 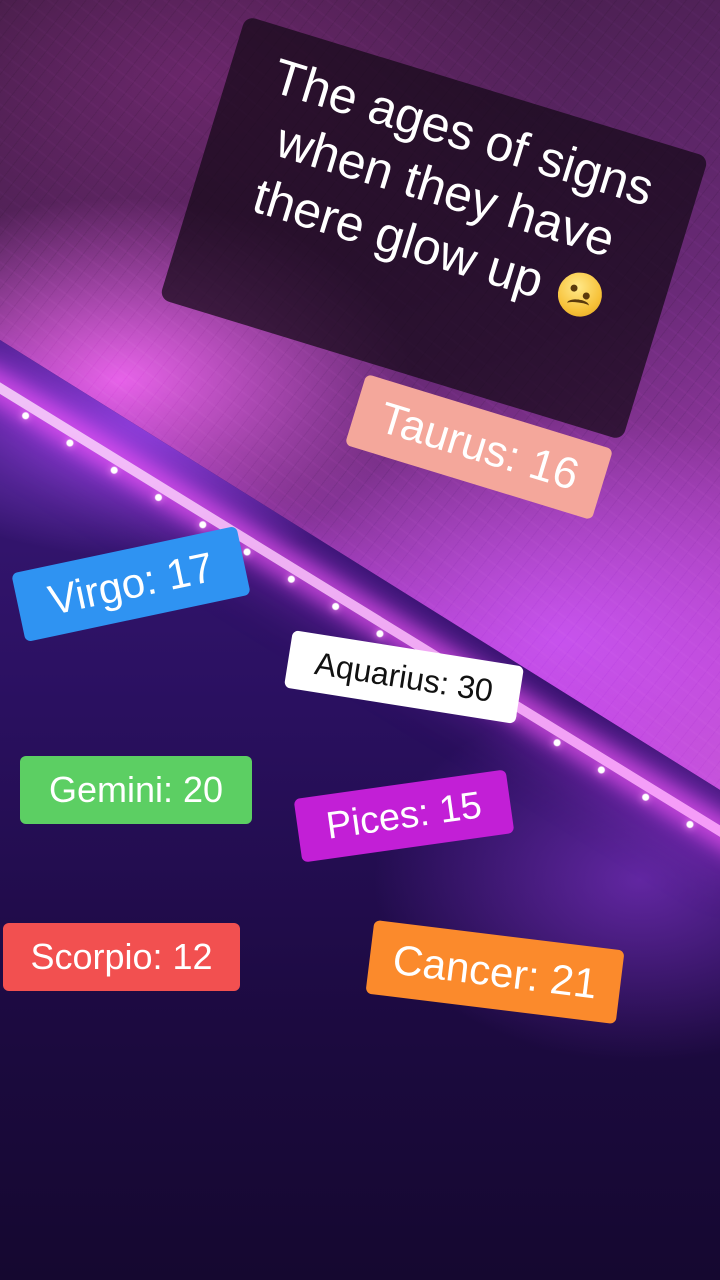 I want to click on woozy-face-emoji-icon, so click(x=580, y=295).